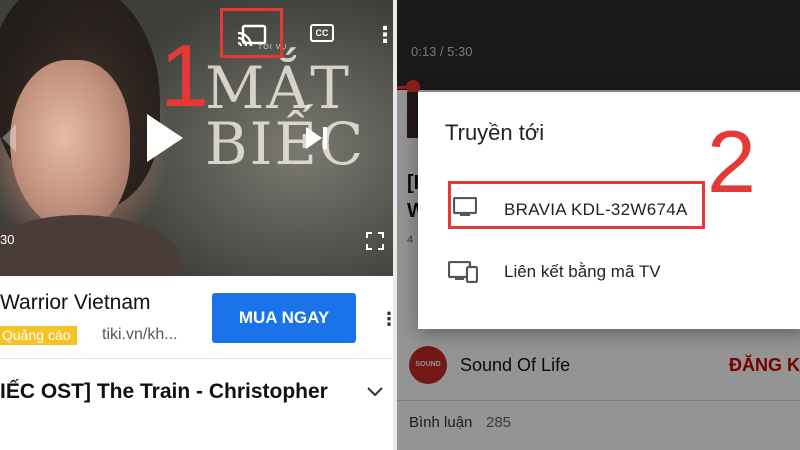 The height and width of the screenshot is (450, 800). Describe the element at coordinates (90, 245) in the screenshot. I see `poster-shoulder` at that location.